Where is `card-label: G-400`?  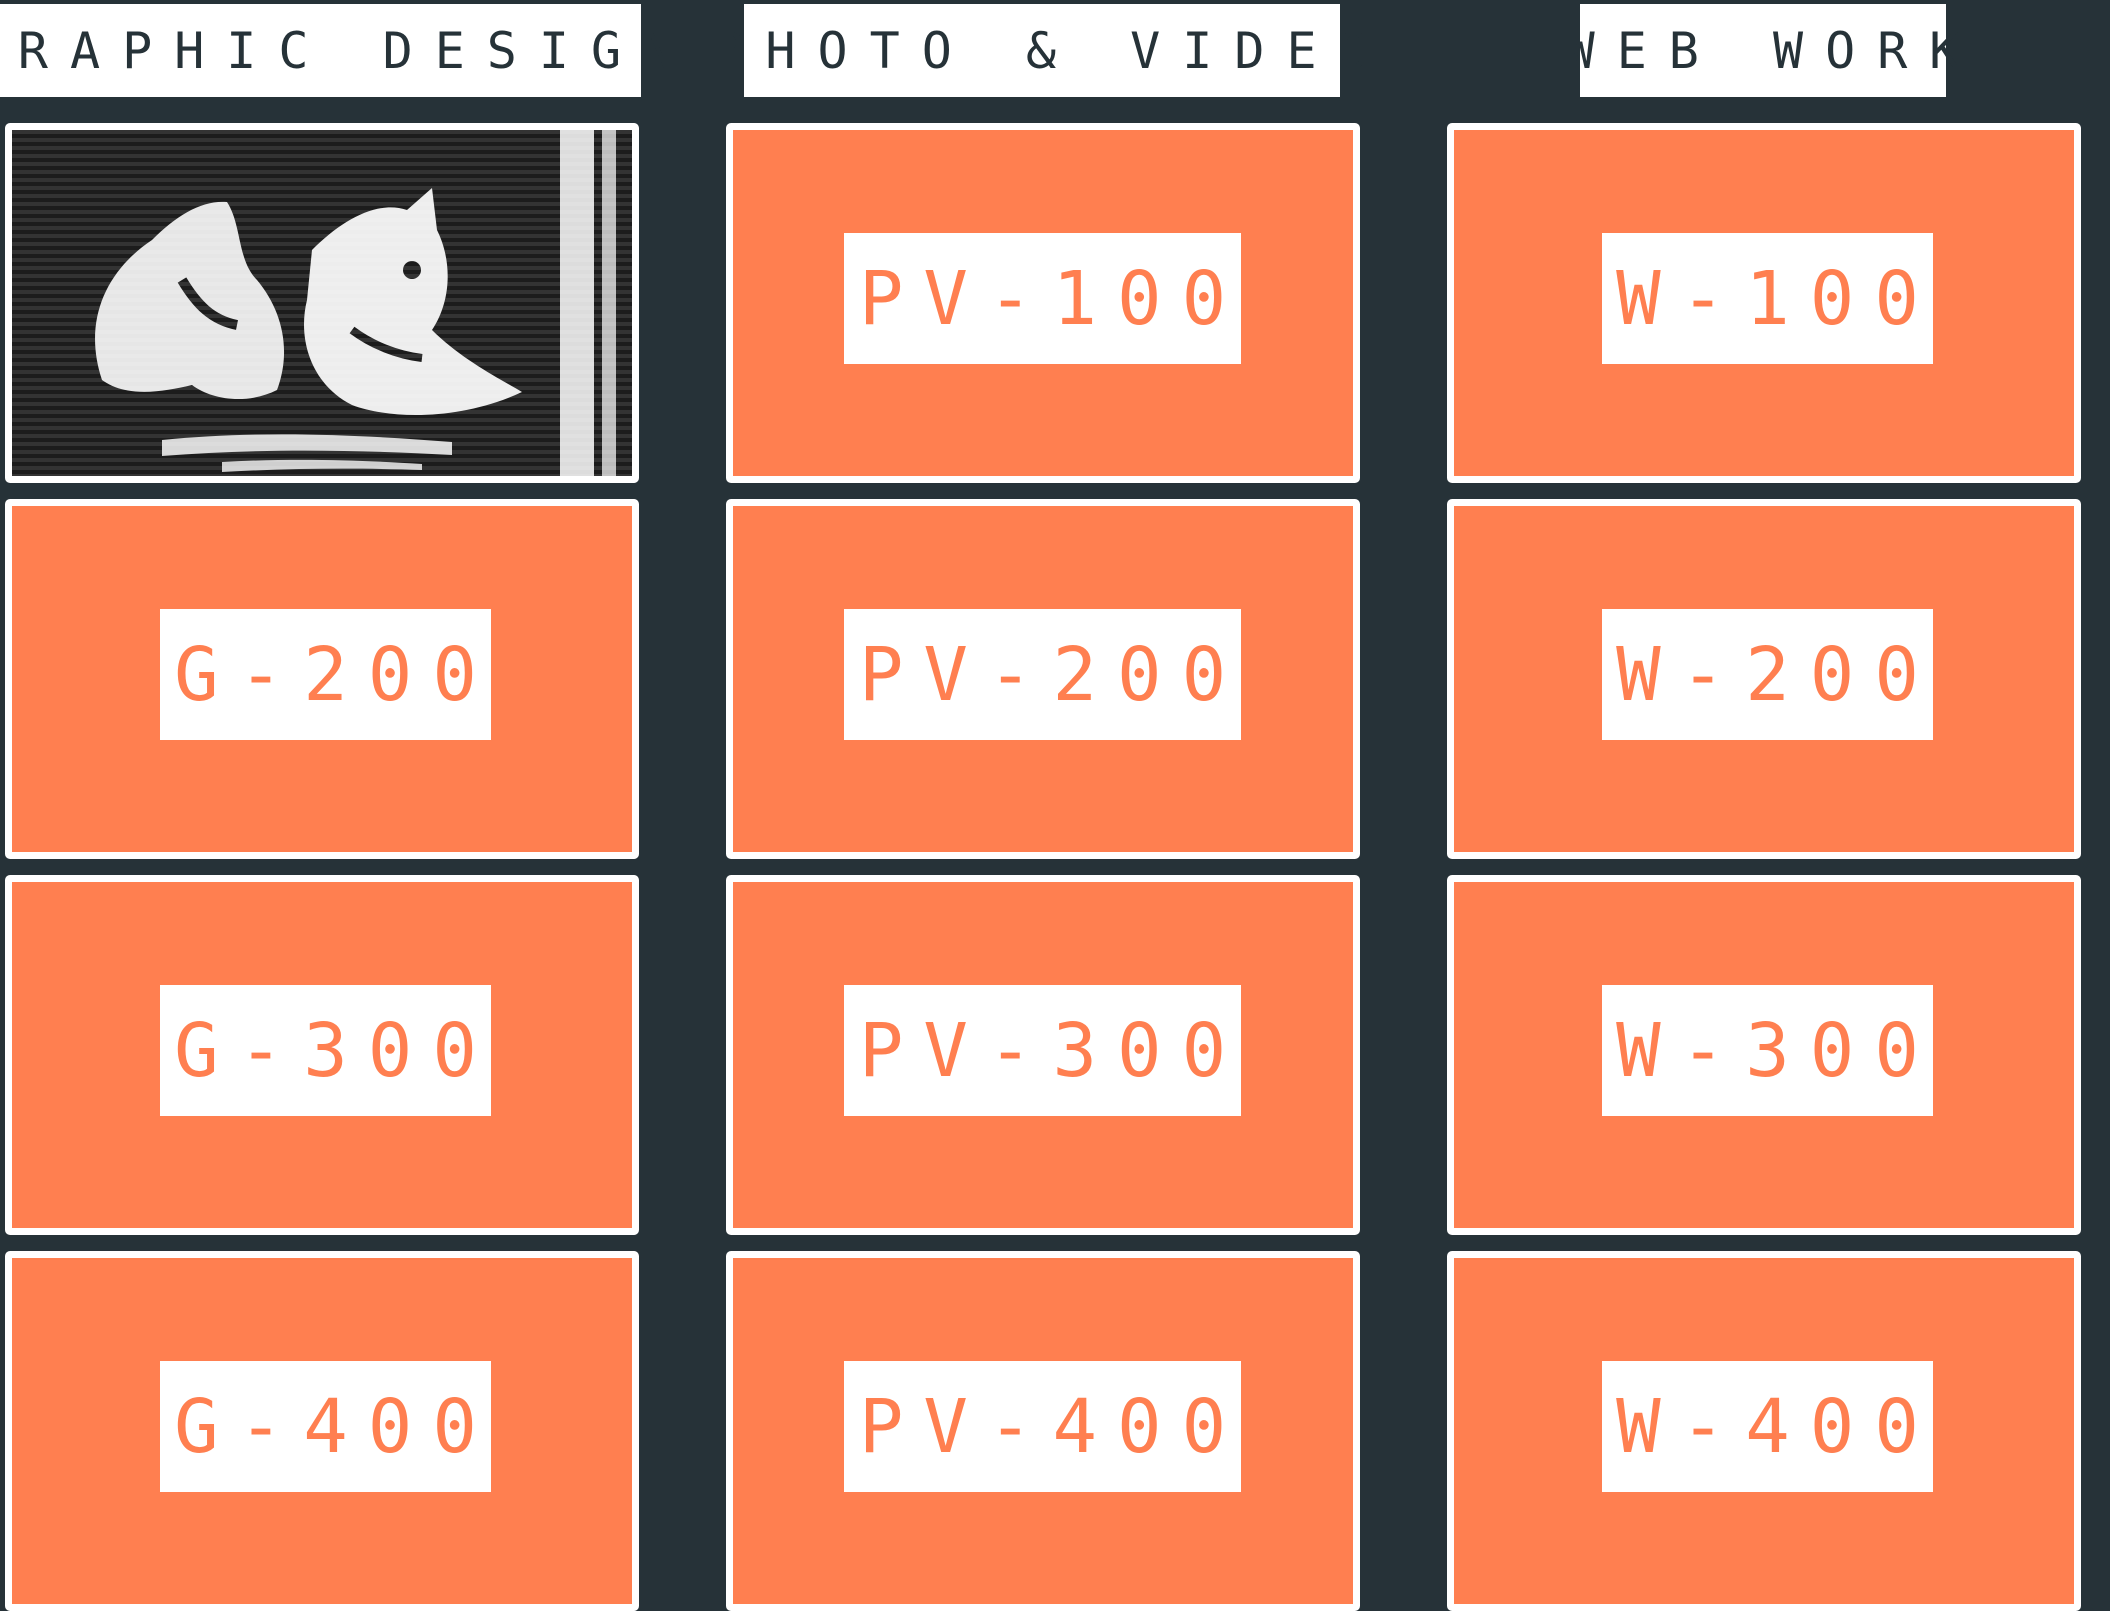 card-label: G-400 is located at coordinates (325, 1426).